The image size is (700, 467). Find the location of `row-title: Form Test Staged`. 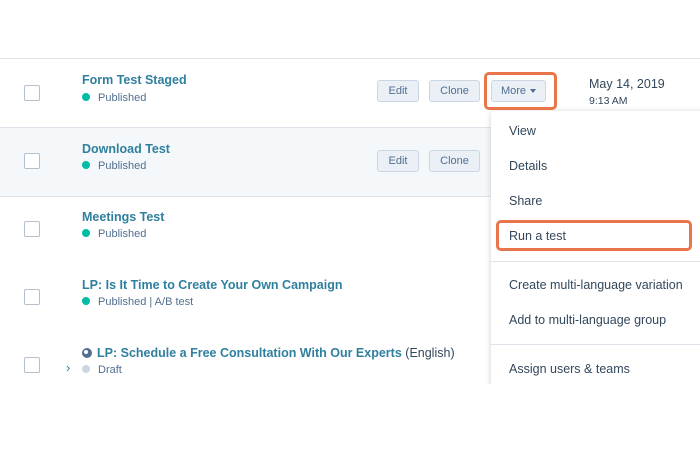

row-title: Form Test Staged is located at coordinates (134, 80).